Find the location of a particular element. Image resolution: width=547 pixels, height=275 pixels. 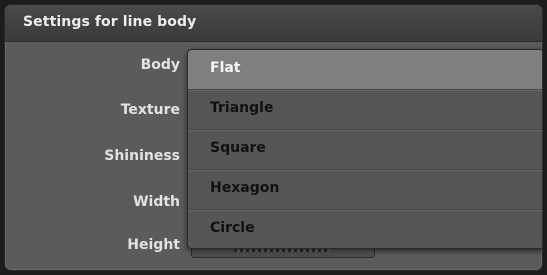

height-label: Height is located at coordinates (153, 245).